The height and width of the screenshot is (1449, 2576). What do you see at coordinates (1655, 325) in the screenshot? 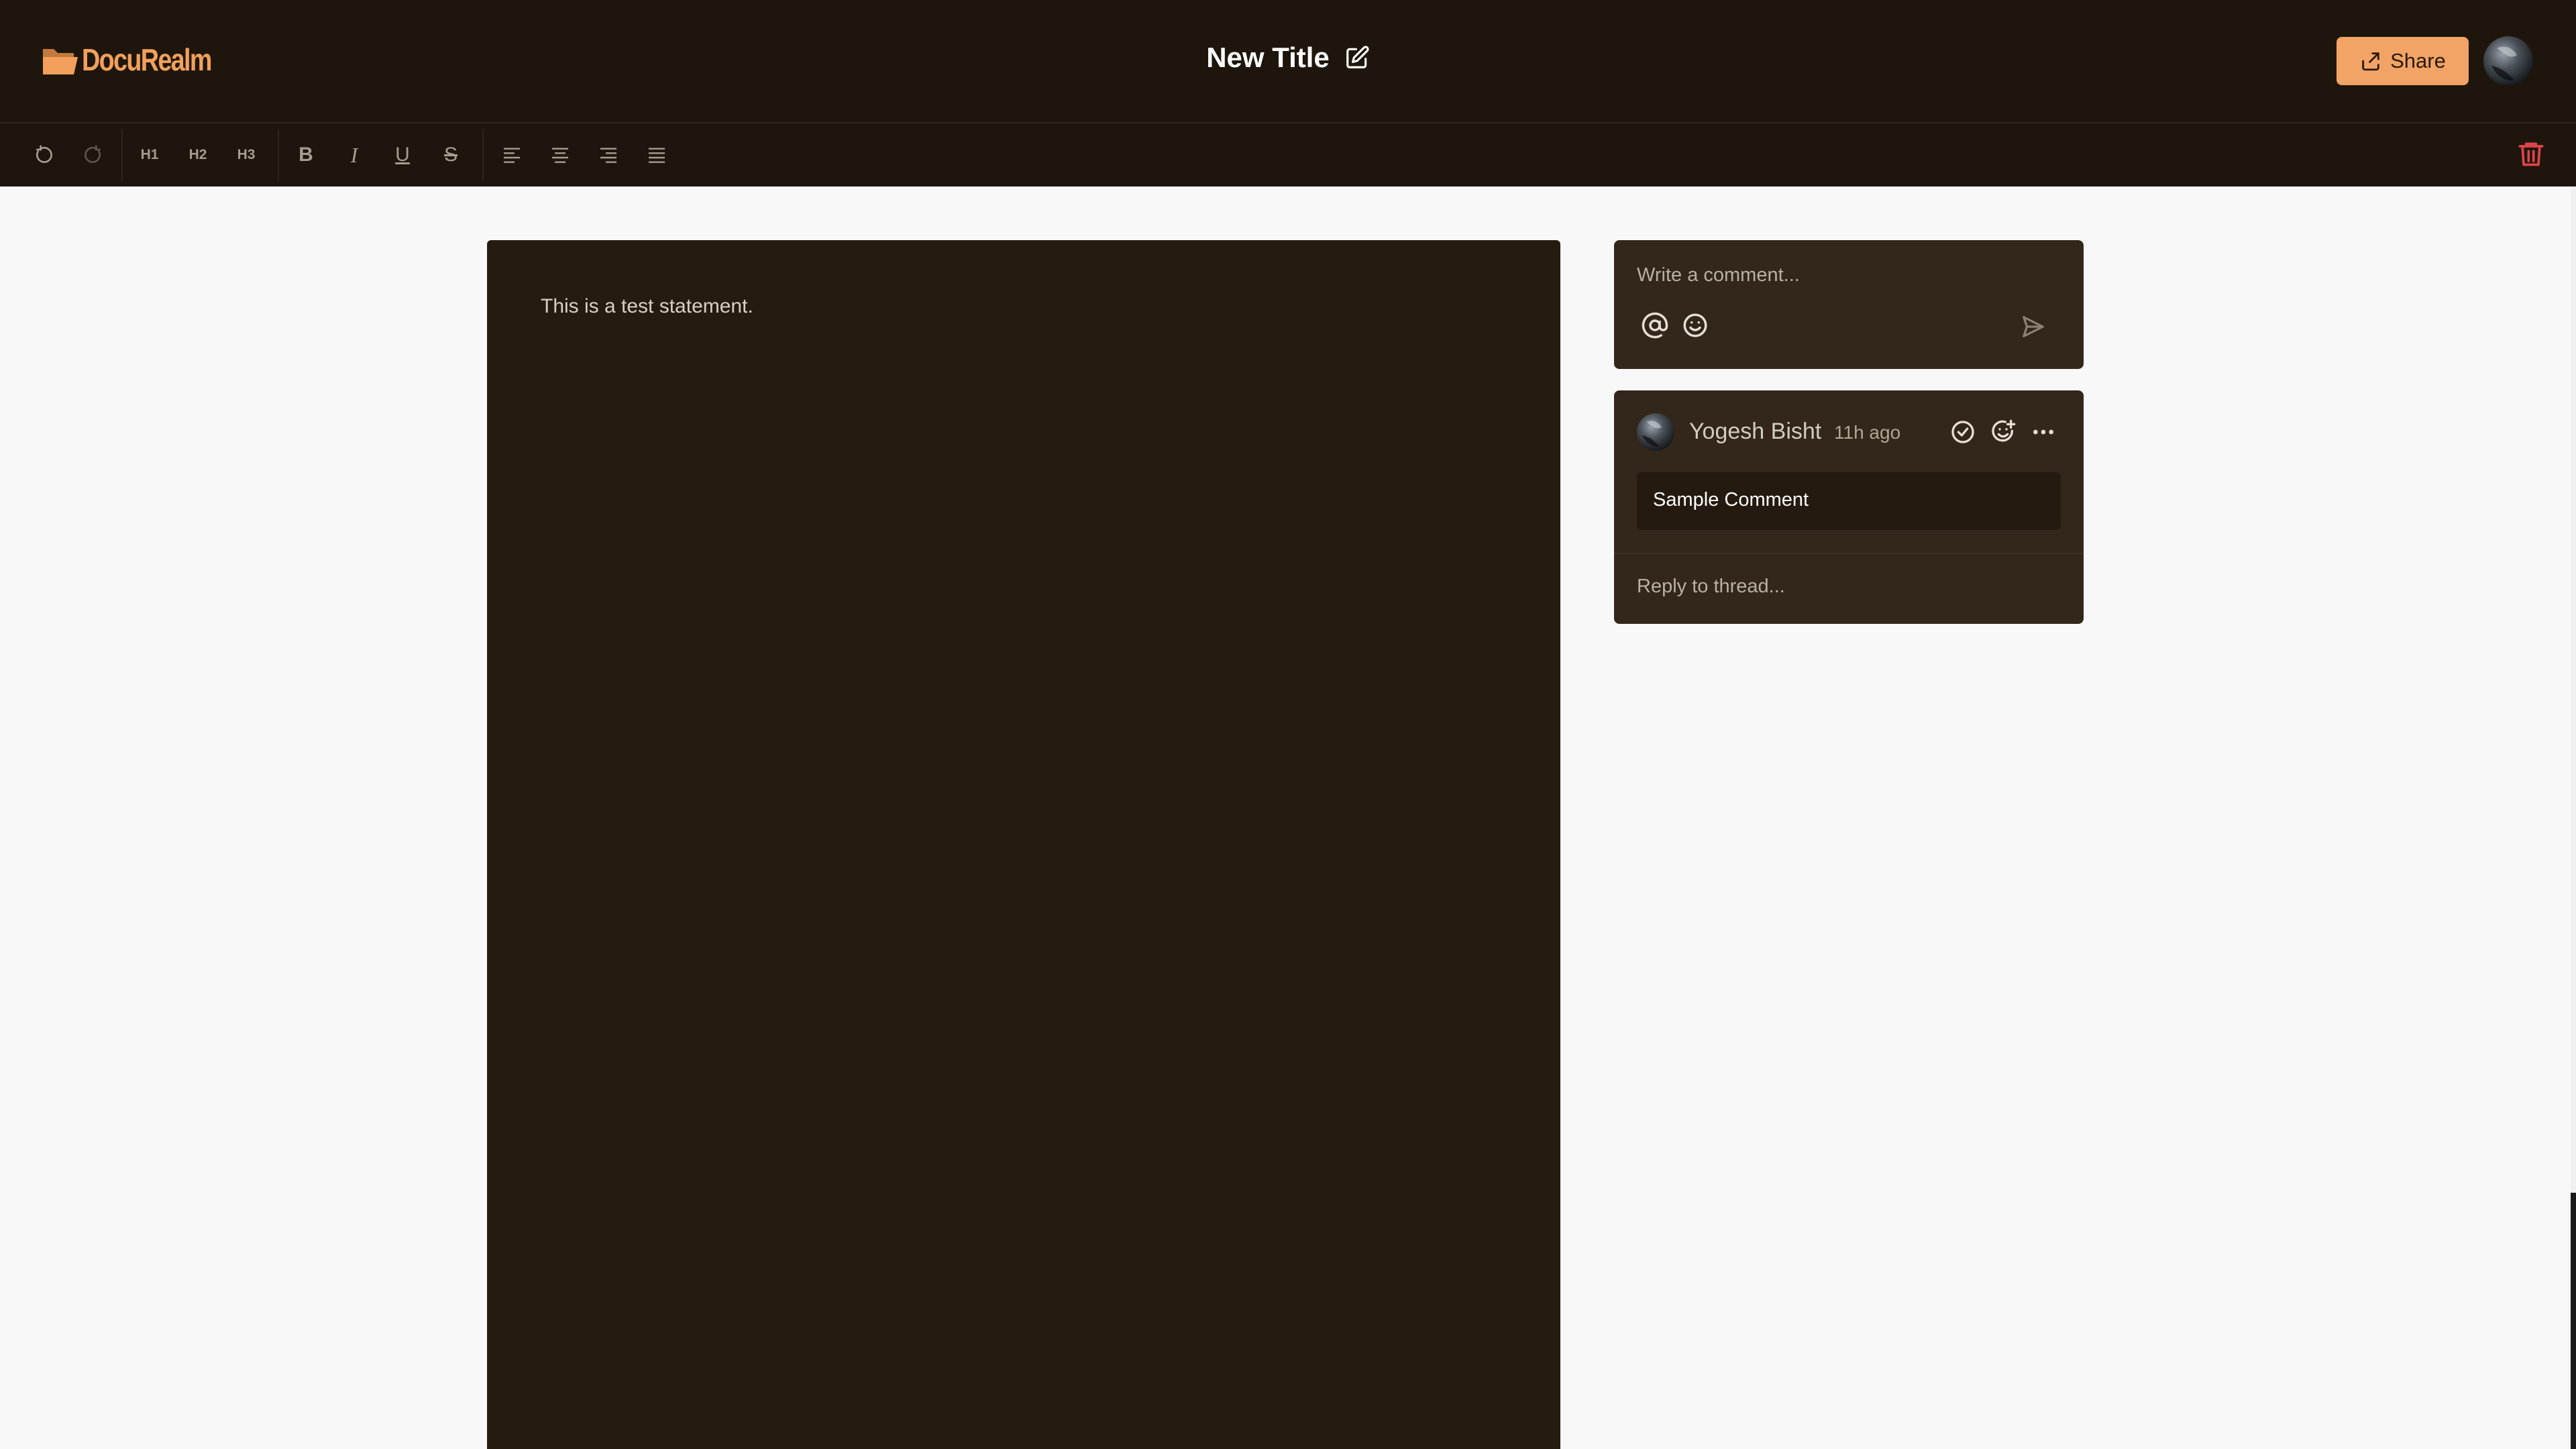
I see `mention-icon` at bounding box center [1655, 325].